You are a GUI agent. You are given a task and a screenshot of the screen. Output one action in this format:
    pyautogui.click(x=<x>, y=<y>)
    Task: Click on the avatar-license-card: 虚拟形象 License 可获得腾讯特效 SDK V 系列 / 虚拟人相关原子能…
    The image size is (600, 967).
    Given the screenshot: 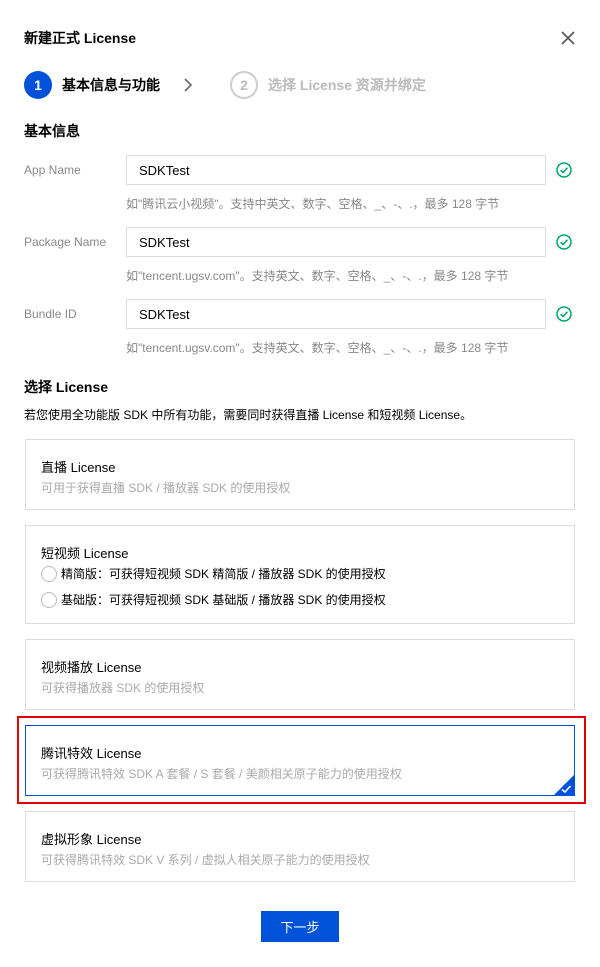 What is the action you would take?
    pyautogui.click(x=300, y=846)
    